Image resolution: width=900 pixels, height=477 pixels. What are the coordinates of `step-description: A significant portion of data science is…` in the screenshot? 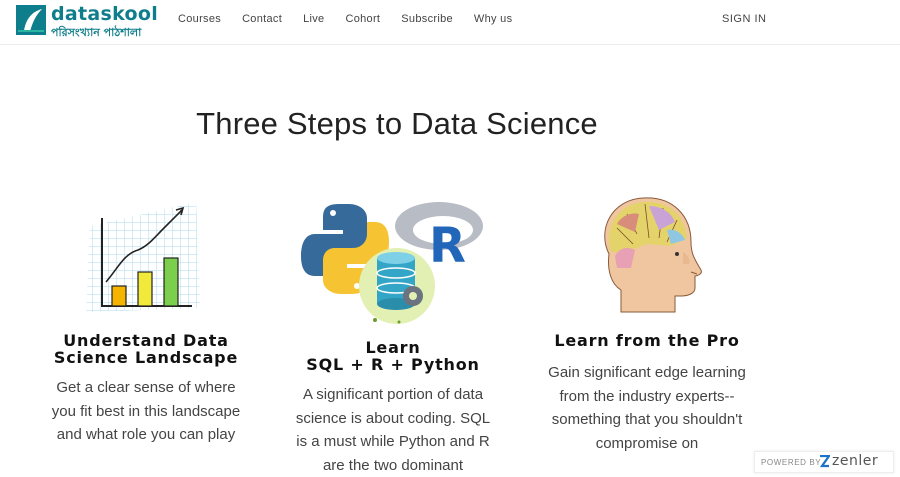 It's located at (393, 430).